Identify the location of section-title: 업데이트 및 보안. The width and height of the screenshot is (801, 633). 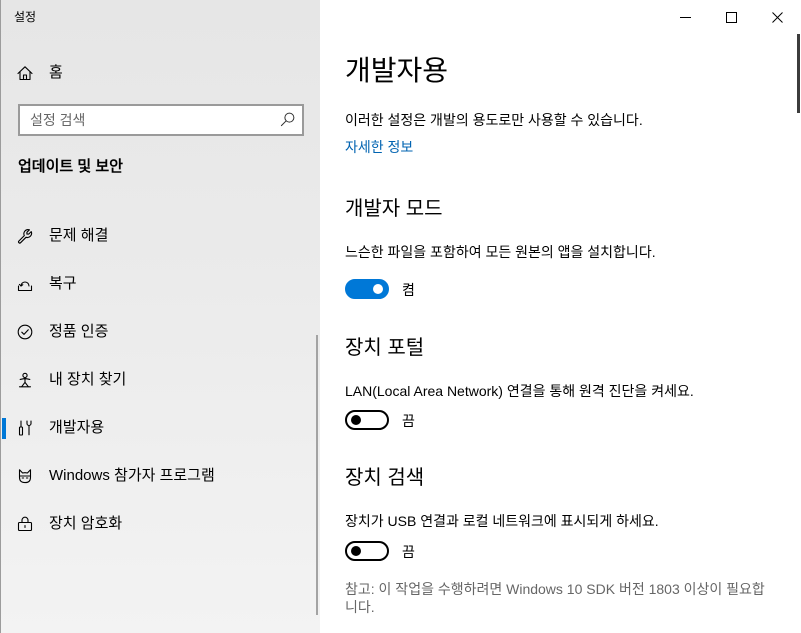
(70, 166).